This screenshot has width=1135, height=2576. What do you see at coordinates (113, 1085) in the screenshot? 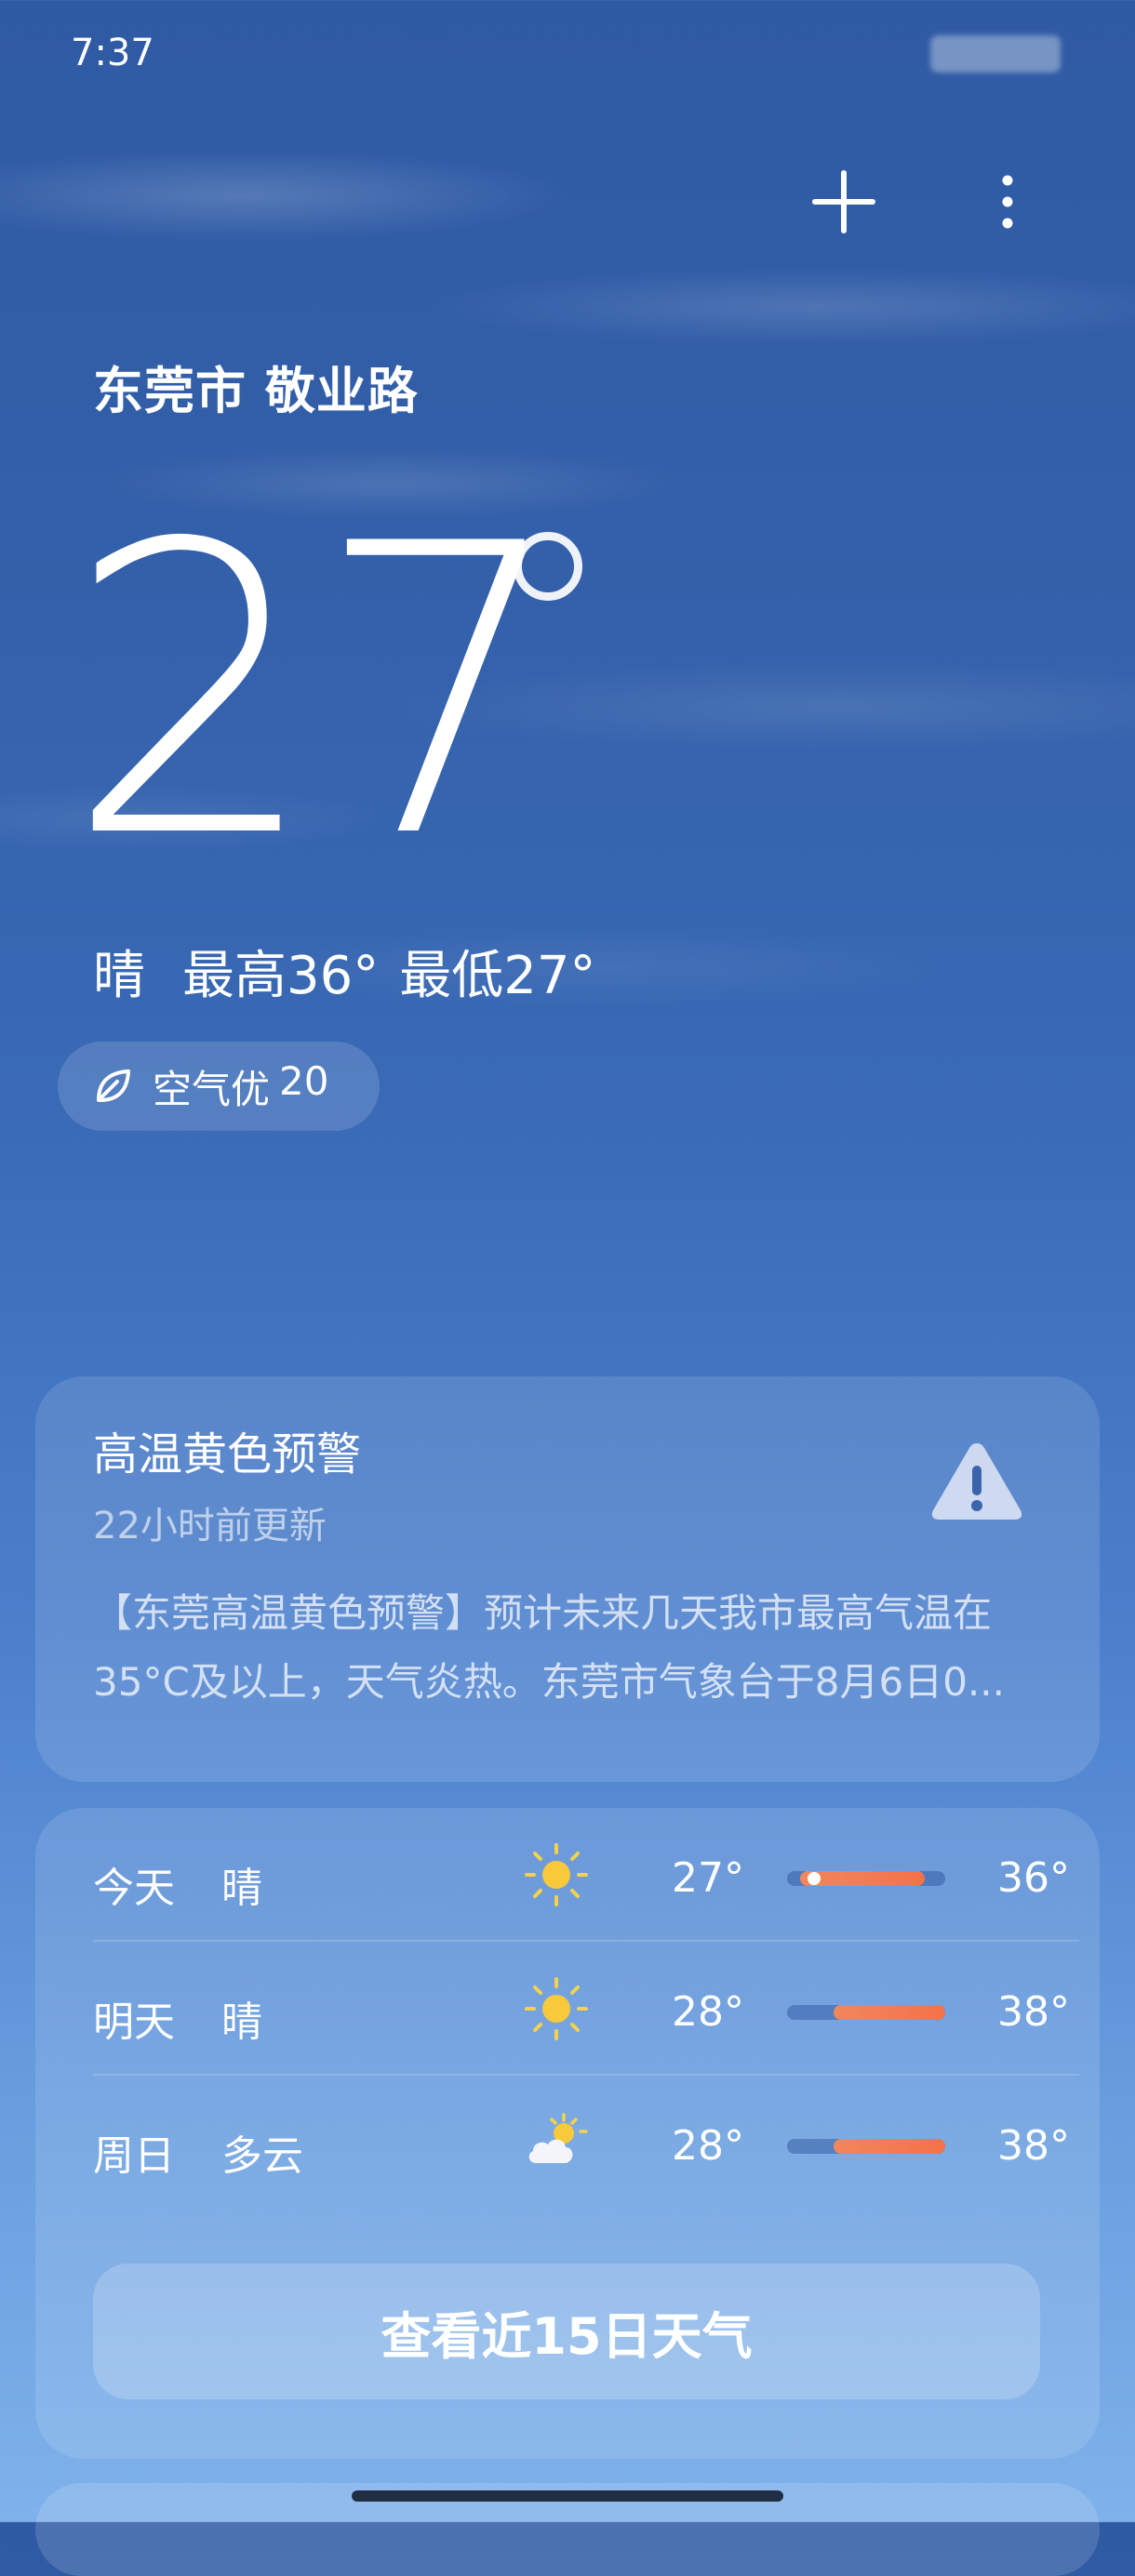
I see `leaf-icon` at bounding box center [113, 1085].